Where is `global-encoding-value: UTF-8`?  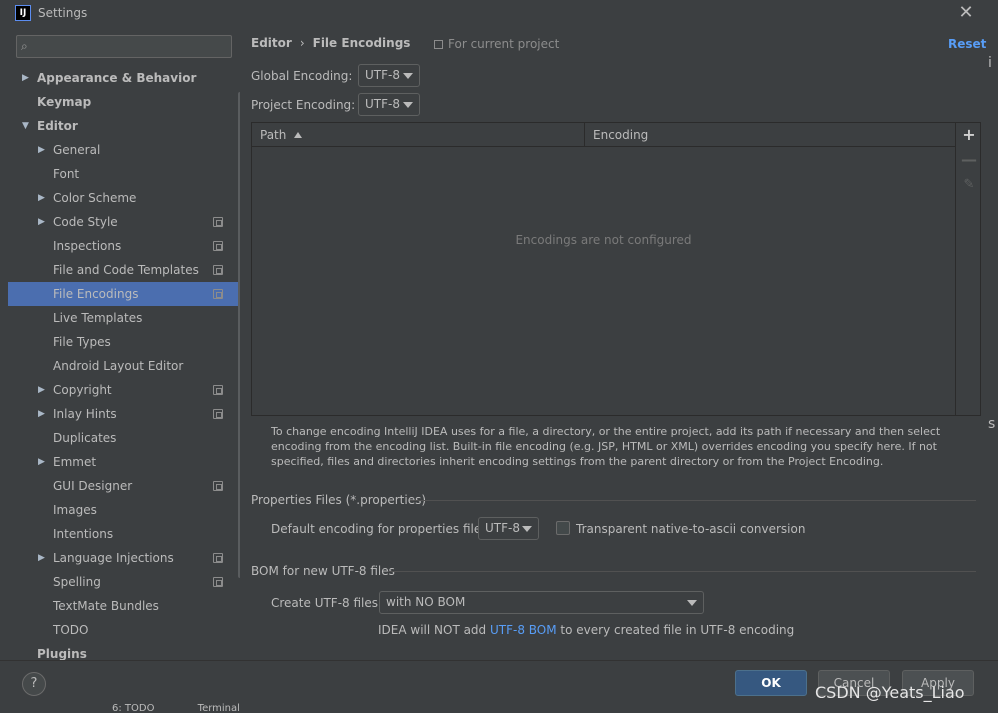
global-encoding-value: UTF-8 is located at coordinates (382, 75).